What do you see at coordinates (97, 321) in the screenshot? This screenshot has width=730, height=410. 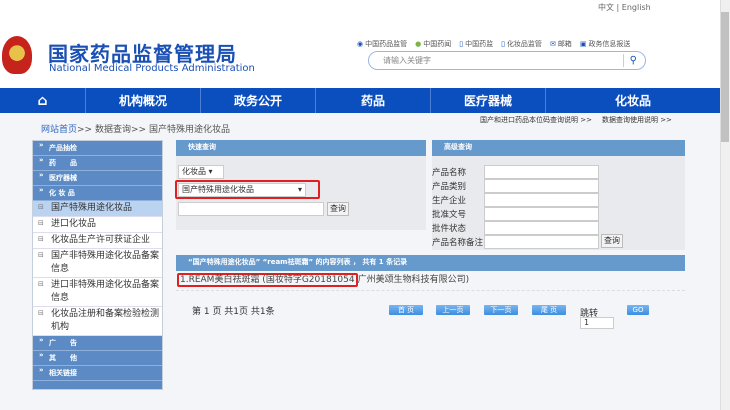 I see `sidebar-item: 化妆品注册和备案检验检测机构` at bounding box center [97, 321].